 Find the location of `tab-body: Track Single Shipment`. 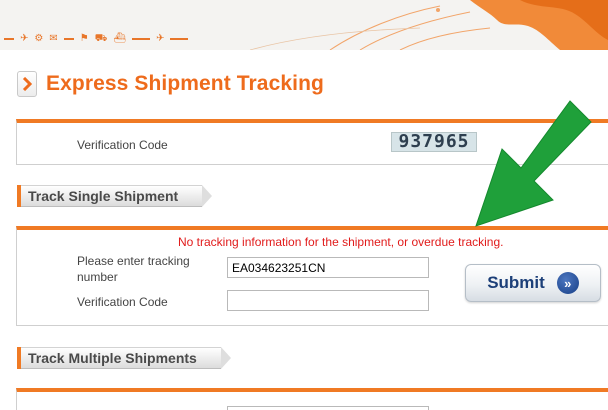

tab-body: Track Single Shipment is located at coordinates (117, 196).